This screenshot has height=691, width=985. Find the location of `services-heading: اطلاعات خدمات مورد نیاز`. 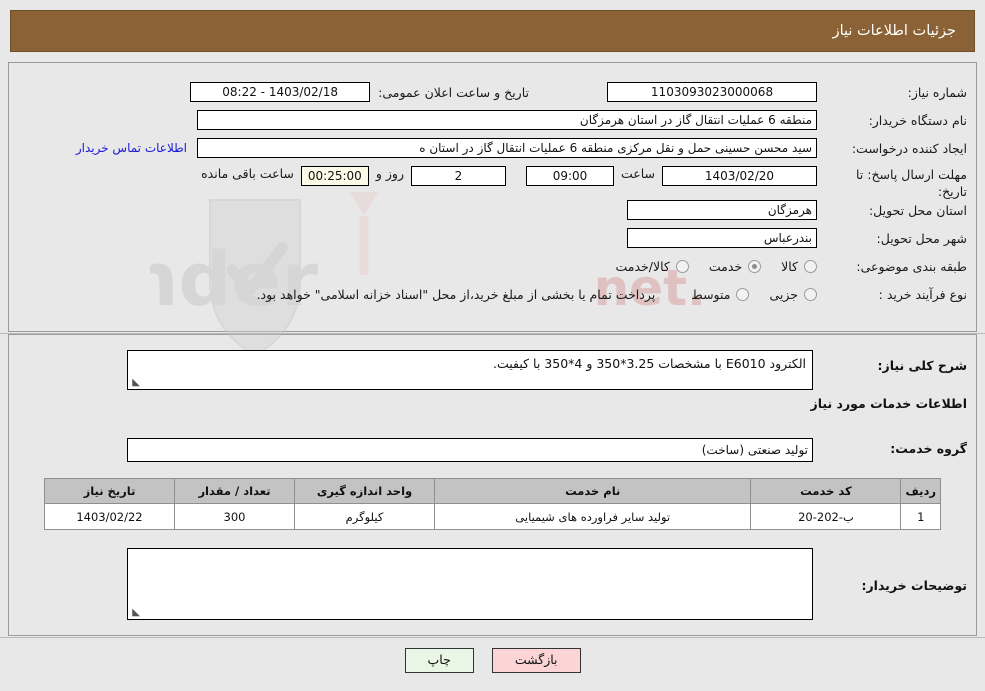

services-heading: اطلاعات خدمات مورد نیاز is located at coordinates (889, 403).